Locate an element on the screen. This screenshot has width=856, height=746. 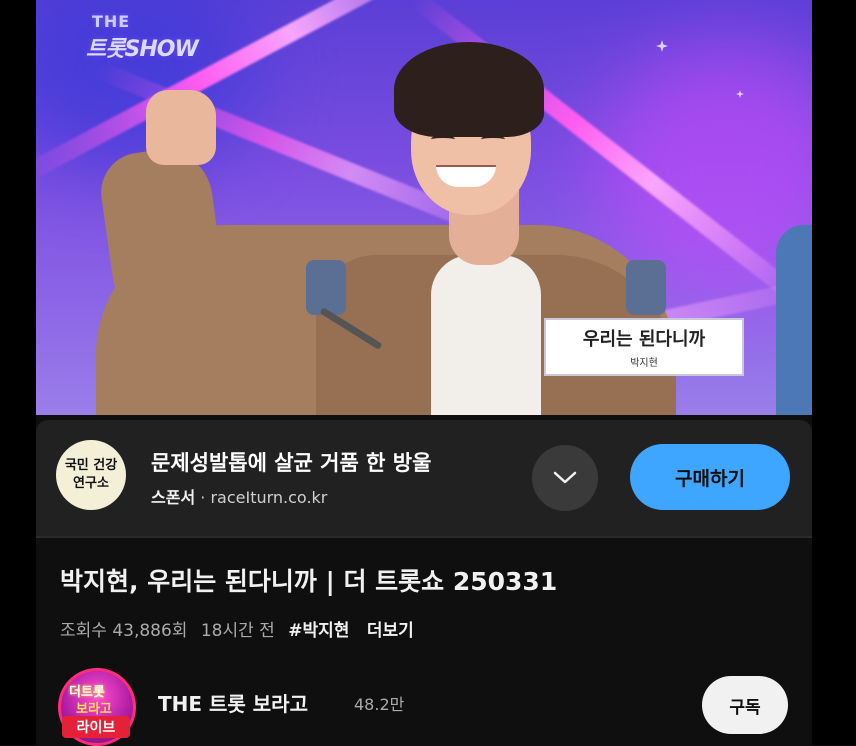
video-title: 박지현, 우리는 된다니까 | 더 트롯쇼 250331 is located at coordinates (308, 580).